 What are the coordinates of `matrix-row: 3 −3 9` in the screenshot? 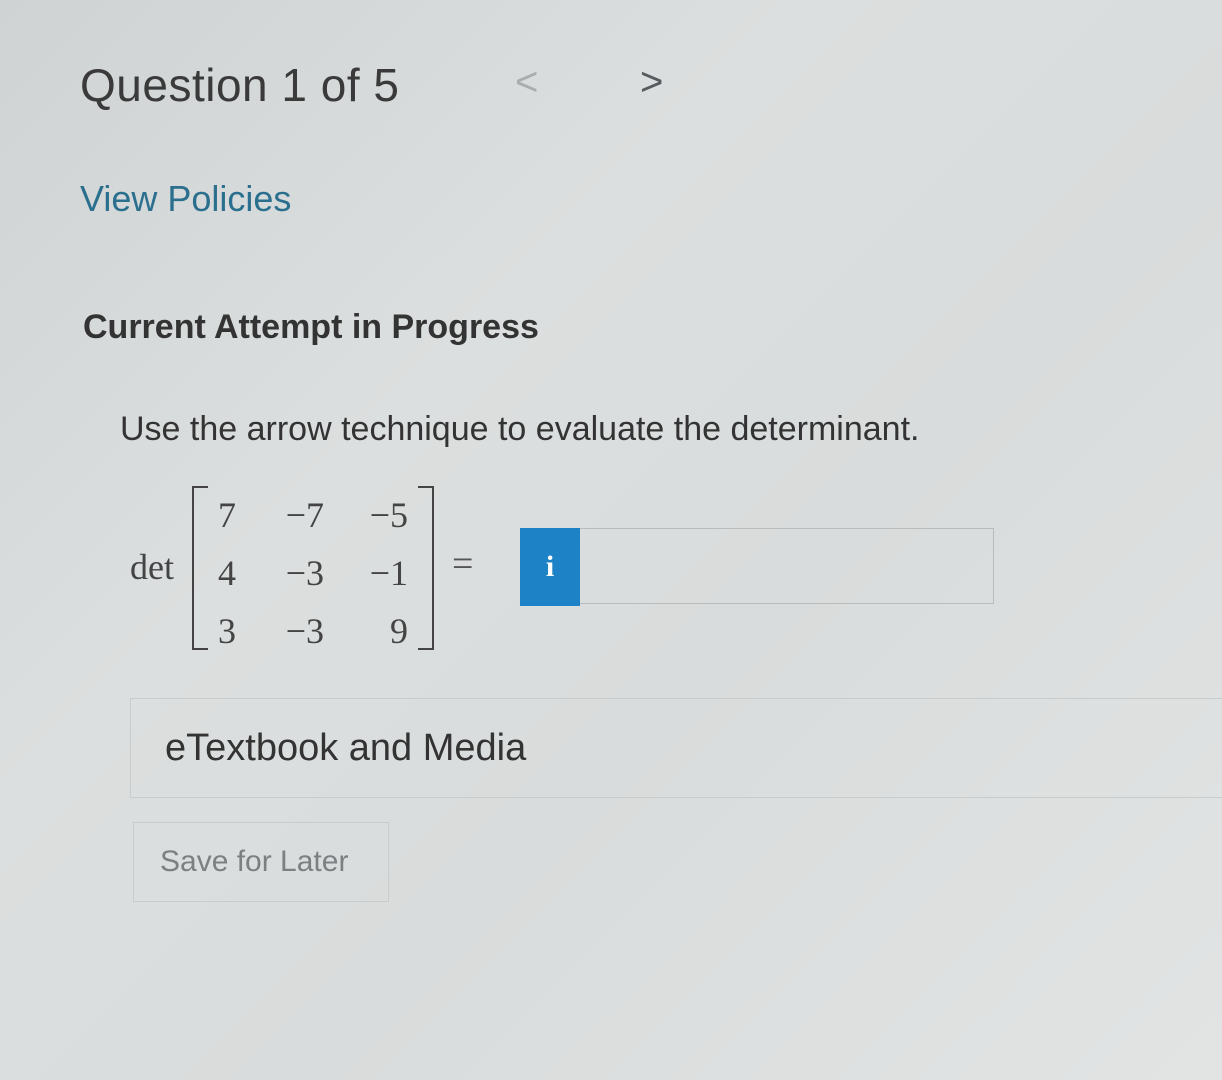 It's located at (310, 631).